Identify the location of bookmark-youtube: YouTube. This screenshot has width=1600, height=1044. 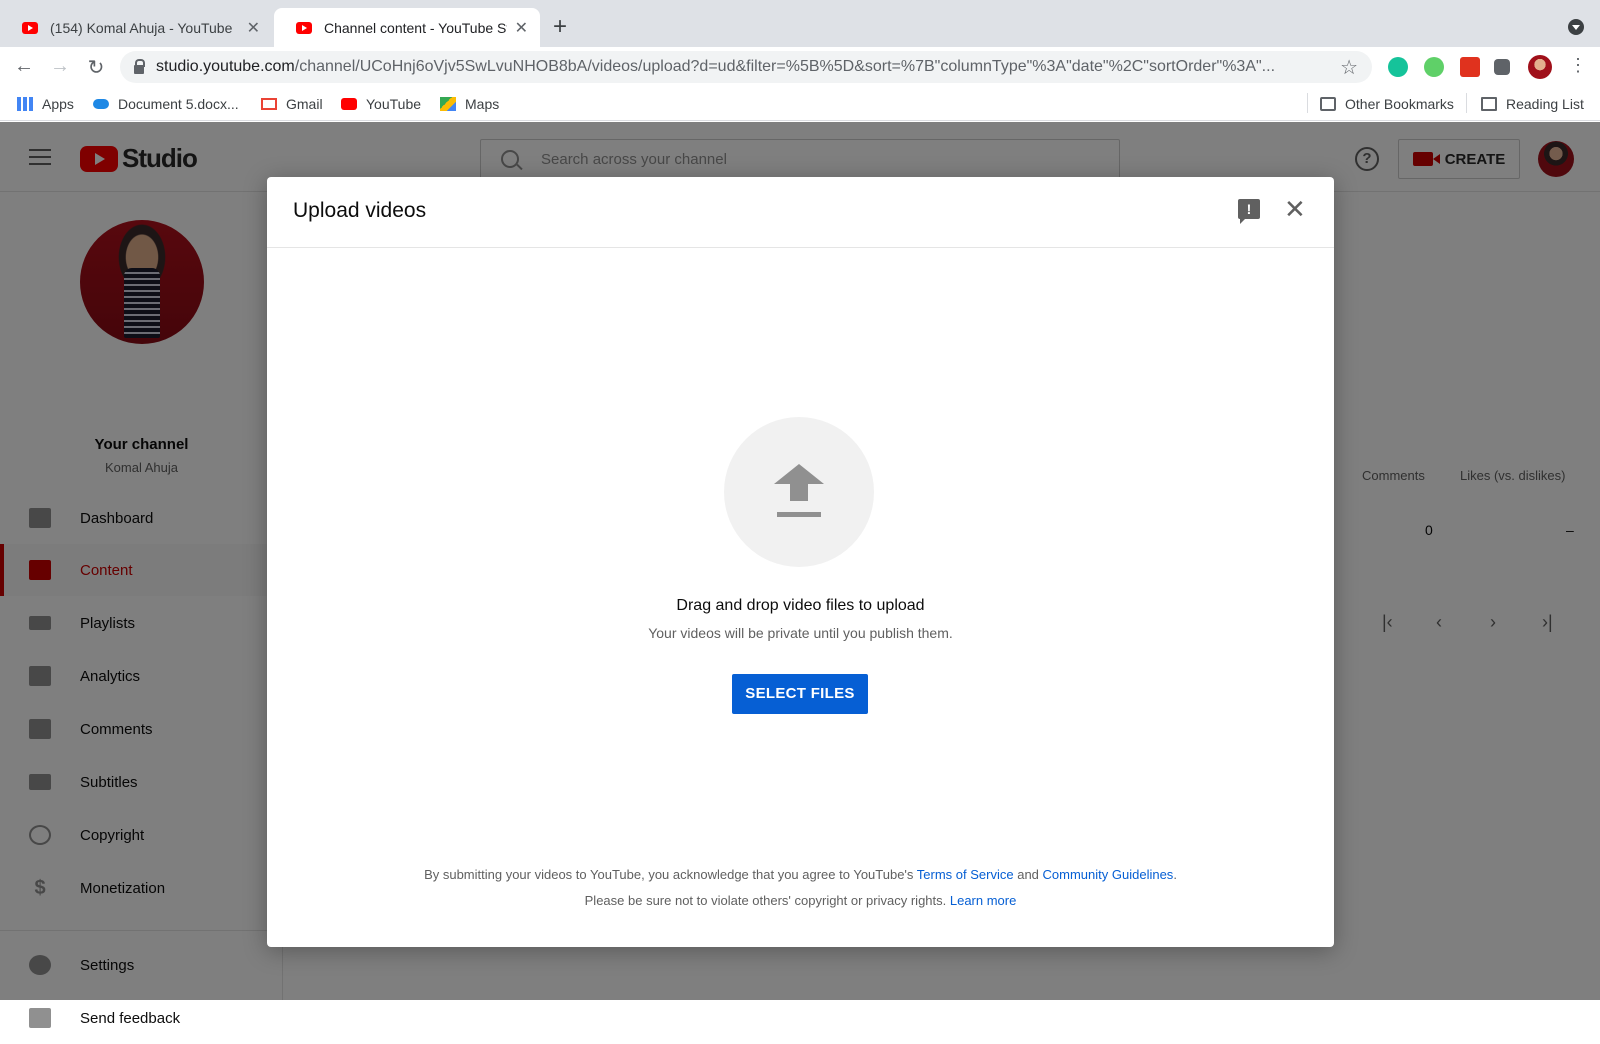
(381, 104).